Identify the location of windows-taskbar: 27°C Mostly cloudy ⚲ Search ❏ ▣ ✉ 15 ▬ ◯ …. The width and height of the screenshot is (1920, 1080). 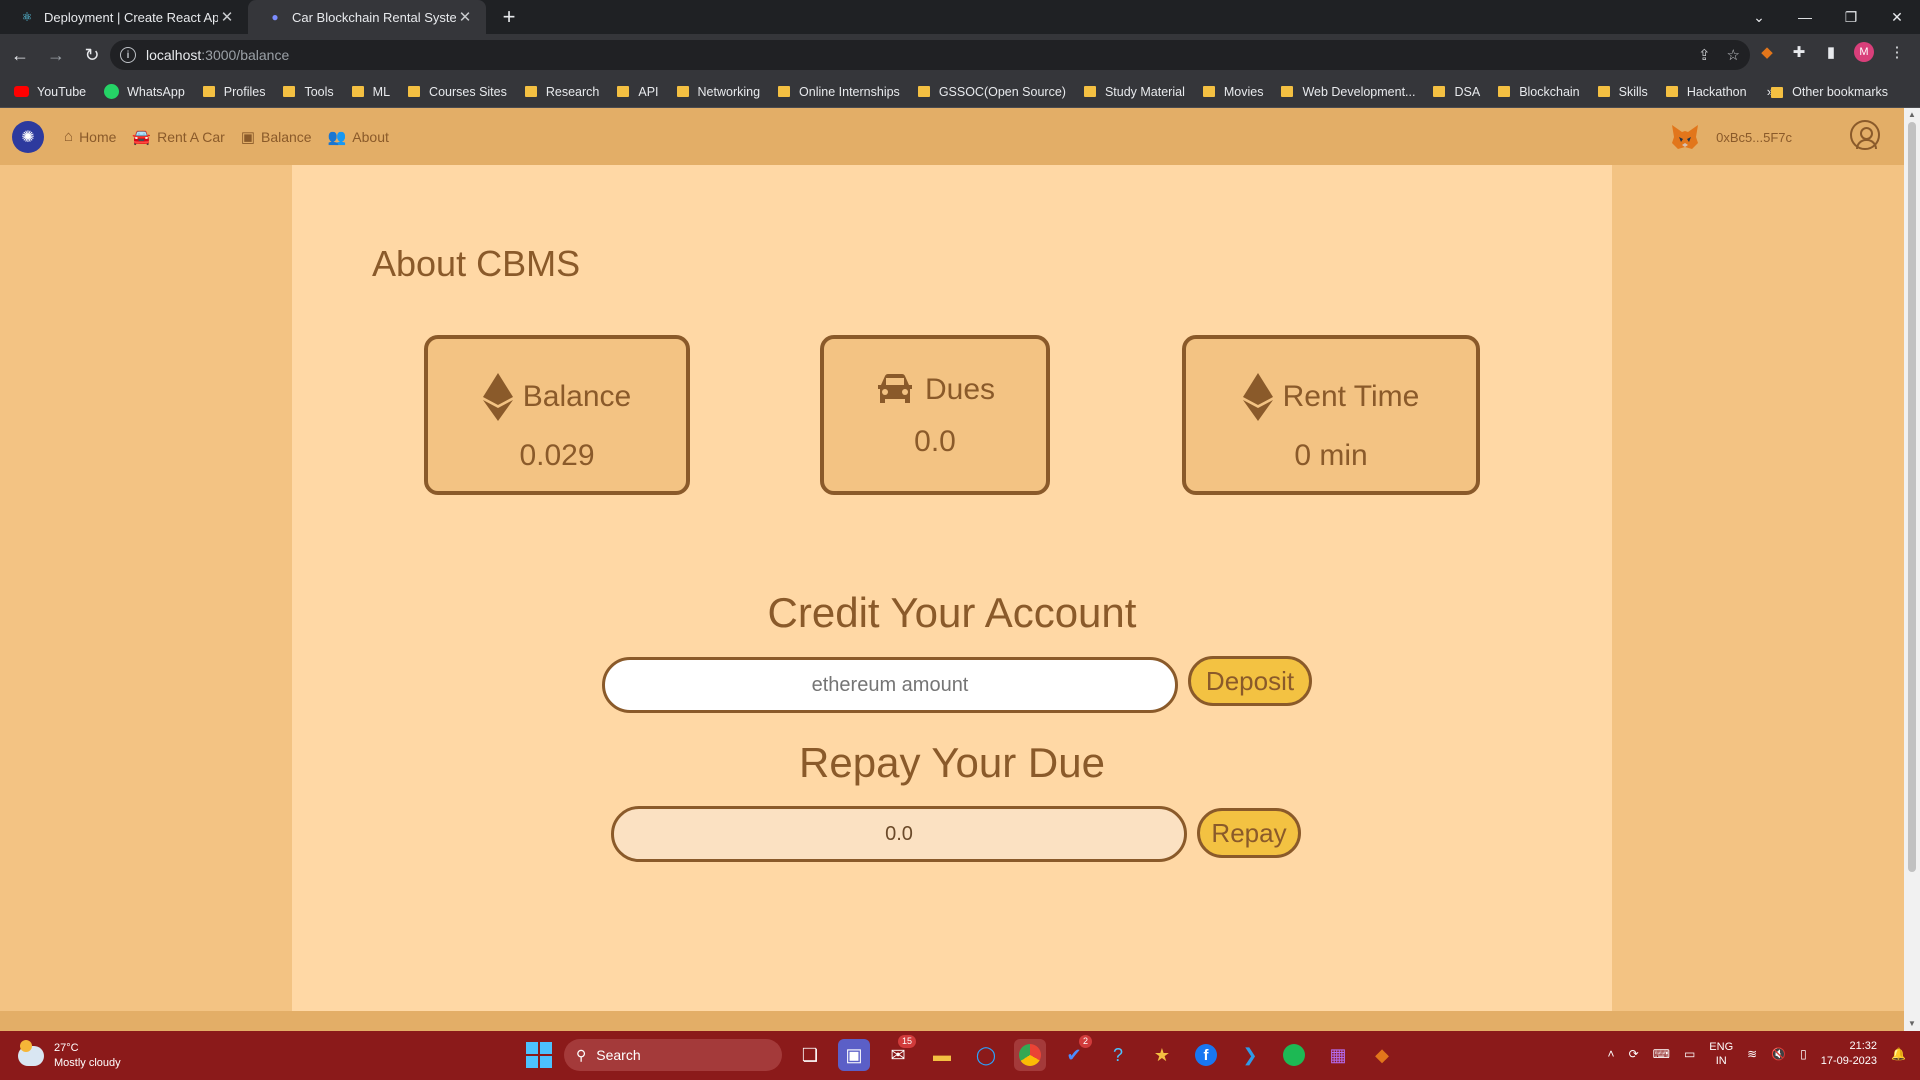
(960, 1055).